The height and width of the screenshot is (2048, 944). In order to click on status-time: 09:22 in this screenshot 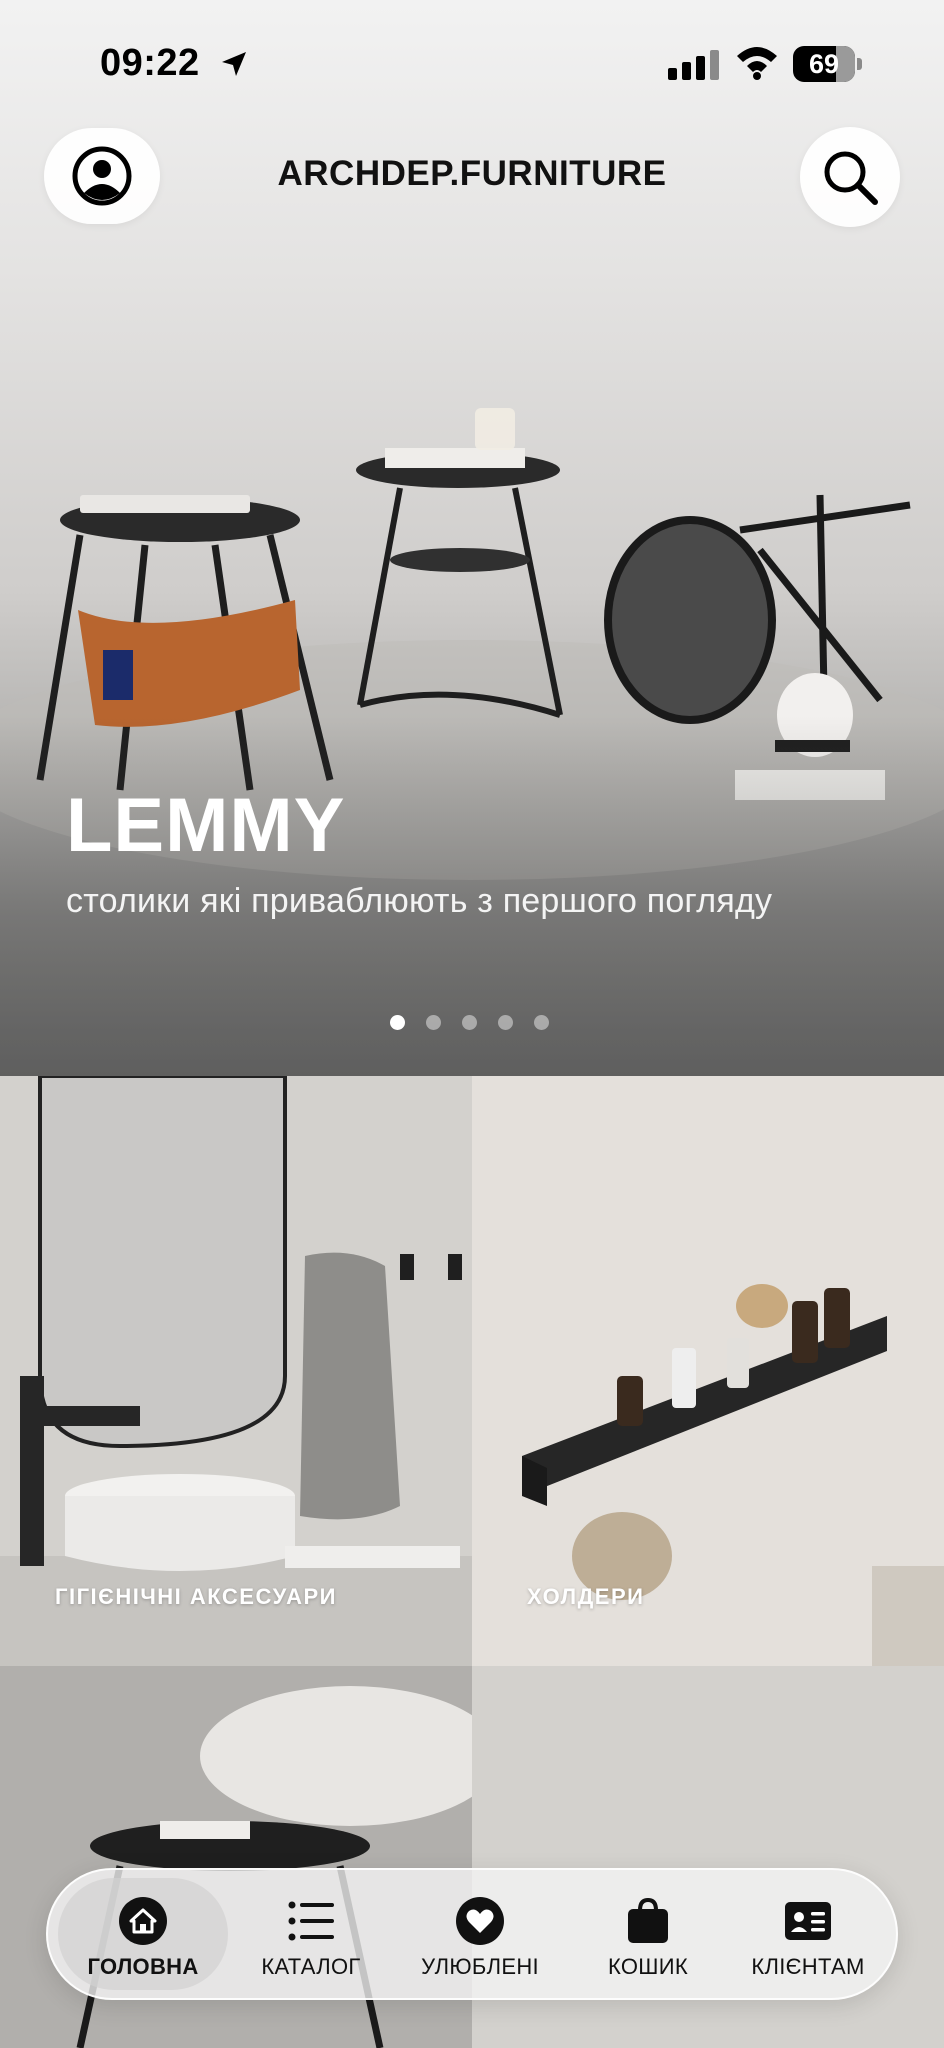, I will do `click(150, 63)`.